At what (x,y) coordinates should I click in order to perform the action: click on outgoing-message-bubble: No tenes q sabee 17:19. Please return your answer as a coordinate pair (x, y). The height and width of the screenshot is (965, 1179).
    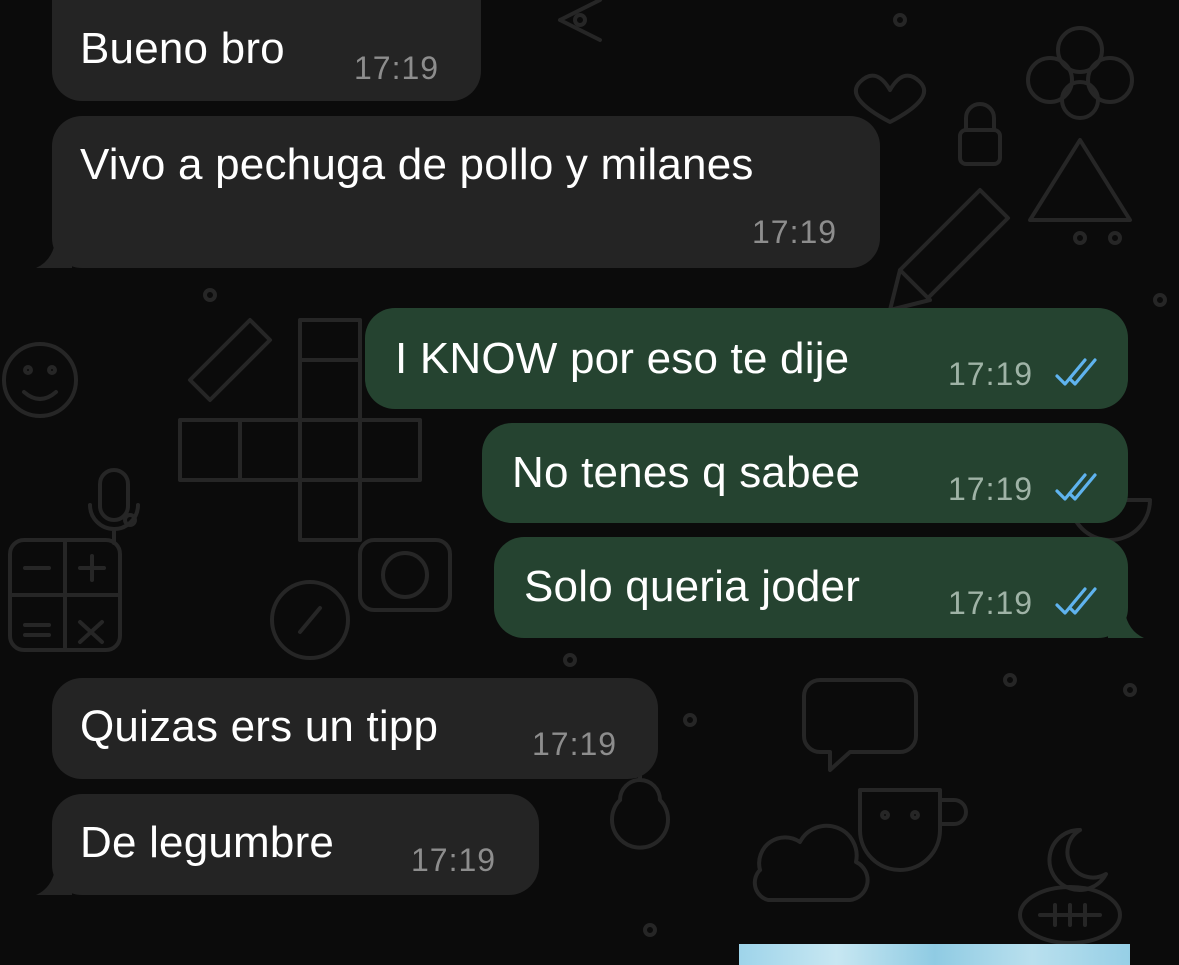
    Looking at the image, I should click on (805, 473).